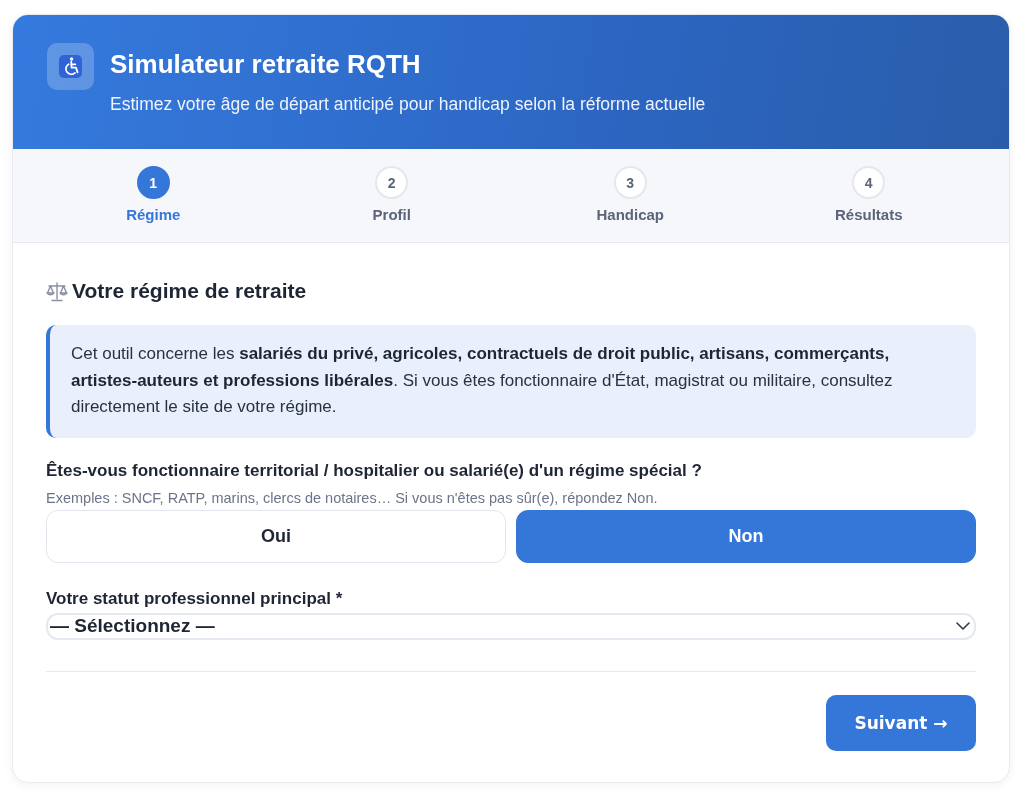  Describe the element at coordinates (901, 722) in the screenshot. I see `next-button: Suivant →` at that location.